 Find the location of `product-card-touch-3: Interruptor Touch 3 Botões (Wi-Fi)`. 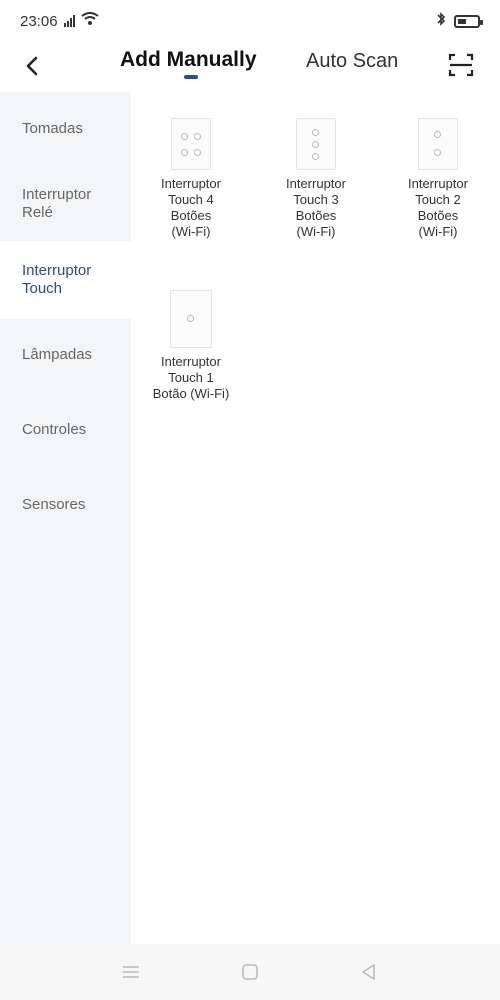

product-card-touch-3: Interruptor Touch 3 Botões (Wi-Fi) is located at coordinates (316, 179).